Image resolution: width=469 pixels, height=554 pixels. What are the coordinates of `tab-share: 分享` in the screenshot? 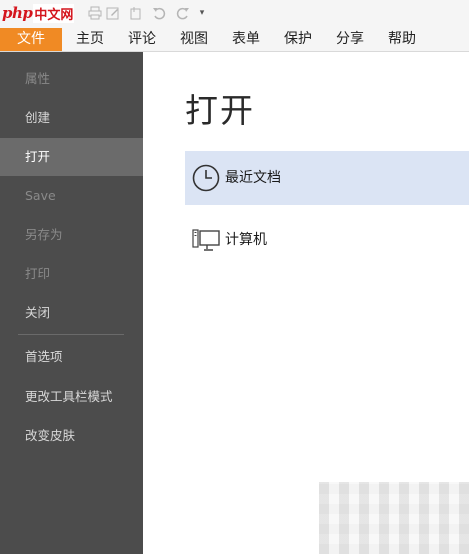 It's located at (350, 39).